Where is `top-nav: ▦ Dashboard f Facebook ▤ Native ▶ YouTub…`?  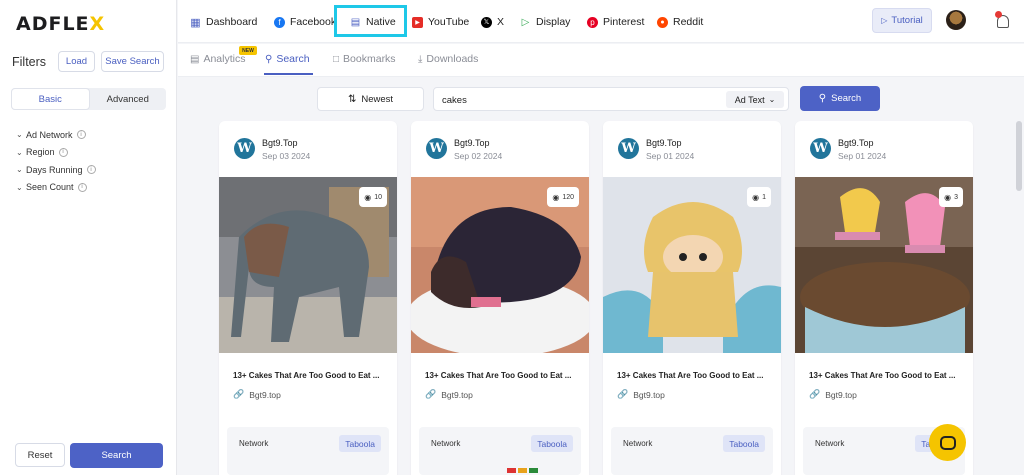 top-nav: ▦ Dashboard f Facebook ▤ Native ▶ YouTub… is located at coordinates (601, 21).